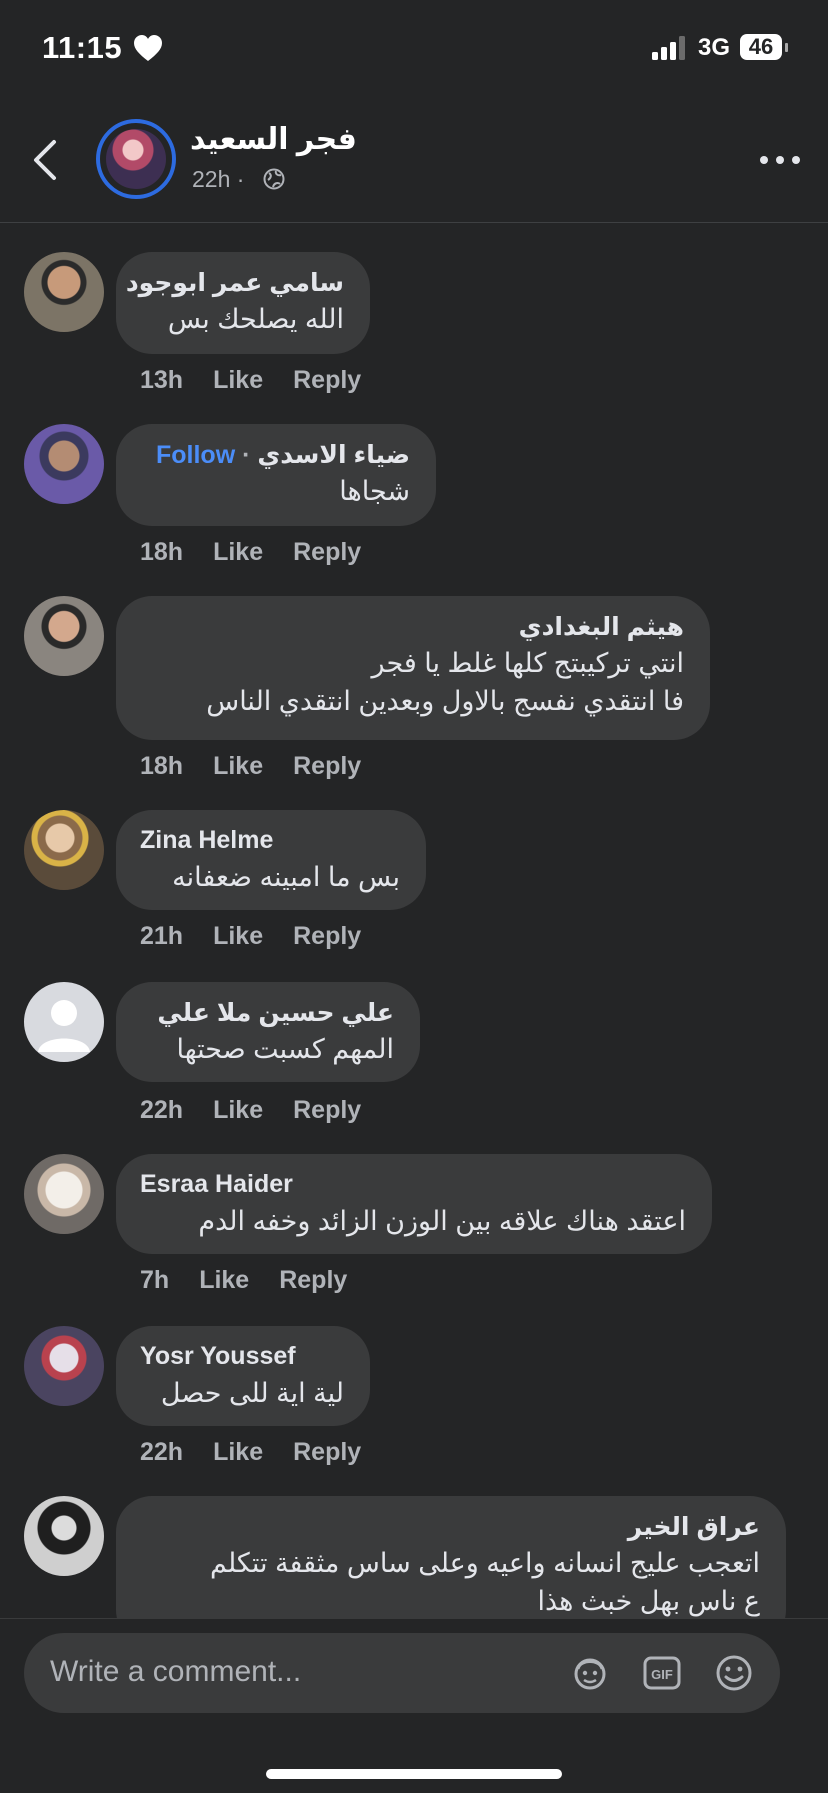 This screenshot has width=828, height=1793. I want to click on commenter-name-row: ضياء الاسدي · Follow, so click(283, 455).